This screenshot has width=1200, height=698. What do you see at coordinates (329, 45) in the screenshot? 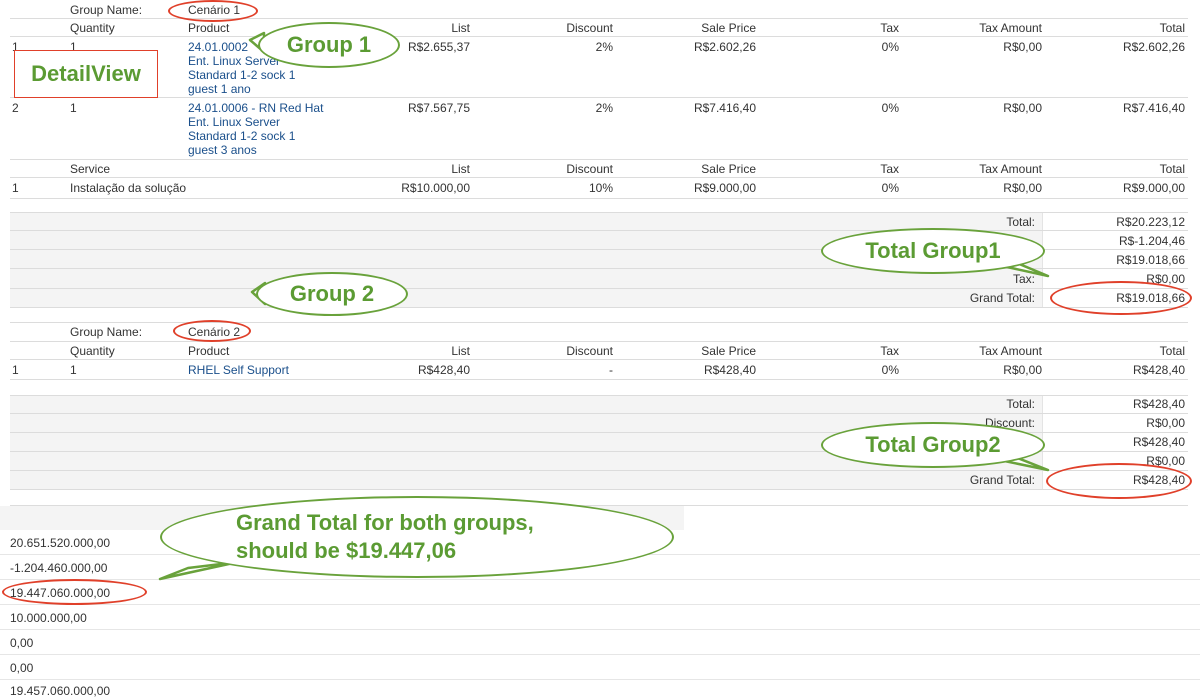
I see `group1-callout: Group 1` at bounding box center [329, 45].